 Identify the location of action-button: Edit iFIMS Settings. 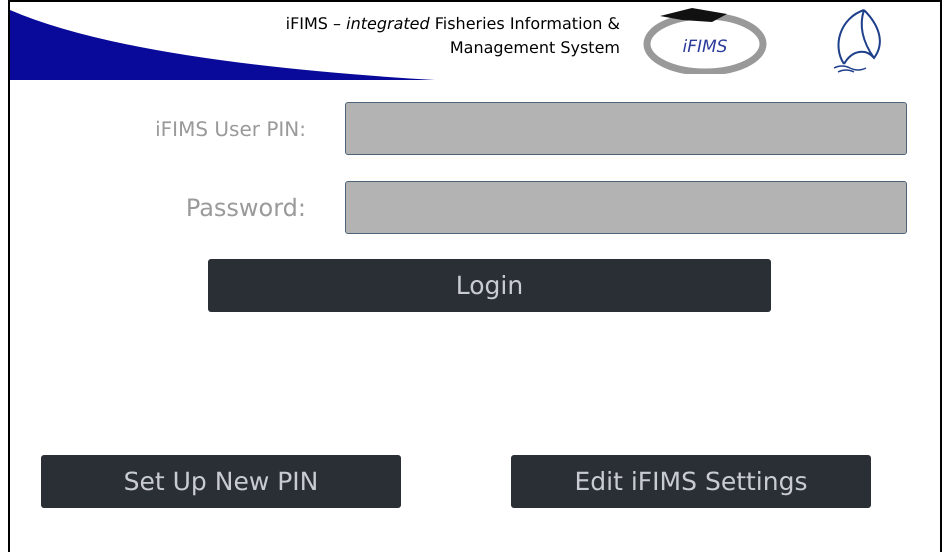
(691, 481).